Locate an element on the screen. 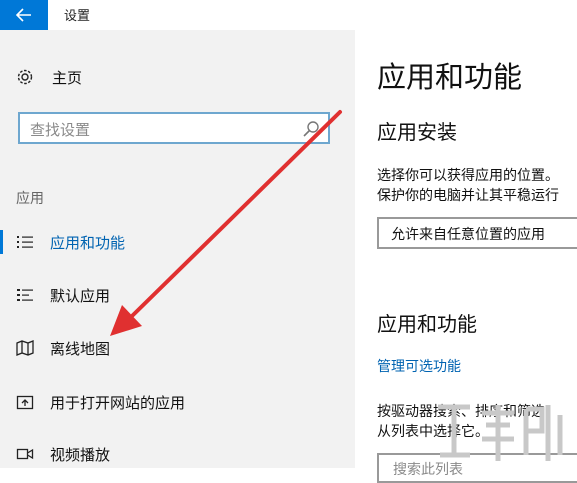 The height and width of the screenshot is (483, 577). install-description-line1: 选择你可以获得应用的位置。 is located at coordinates (468, 176).